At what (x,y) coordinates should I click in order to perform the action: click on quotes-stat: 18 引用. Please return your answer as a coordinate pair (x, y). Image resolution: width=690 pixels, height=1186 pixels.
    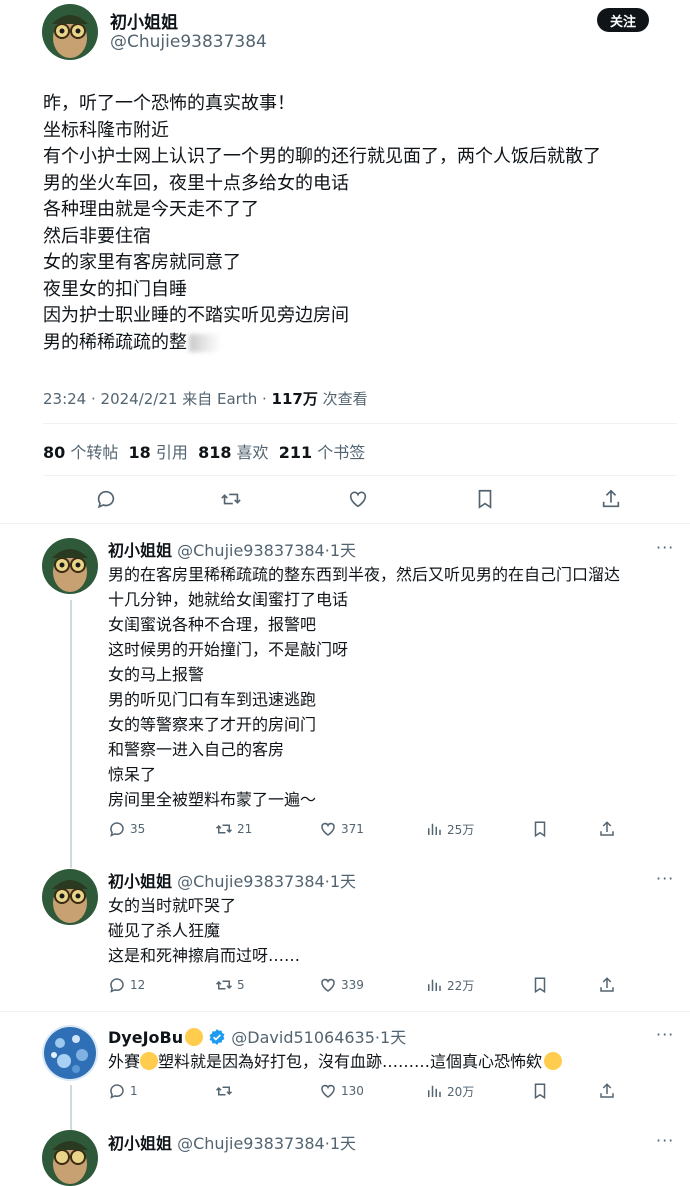
    Looking at the image, I should click on (158, 452).